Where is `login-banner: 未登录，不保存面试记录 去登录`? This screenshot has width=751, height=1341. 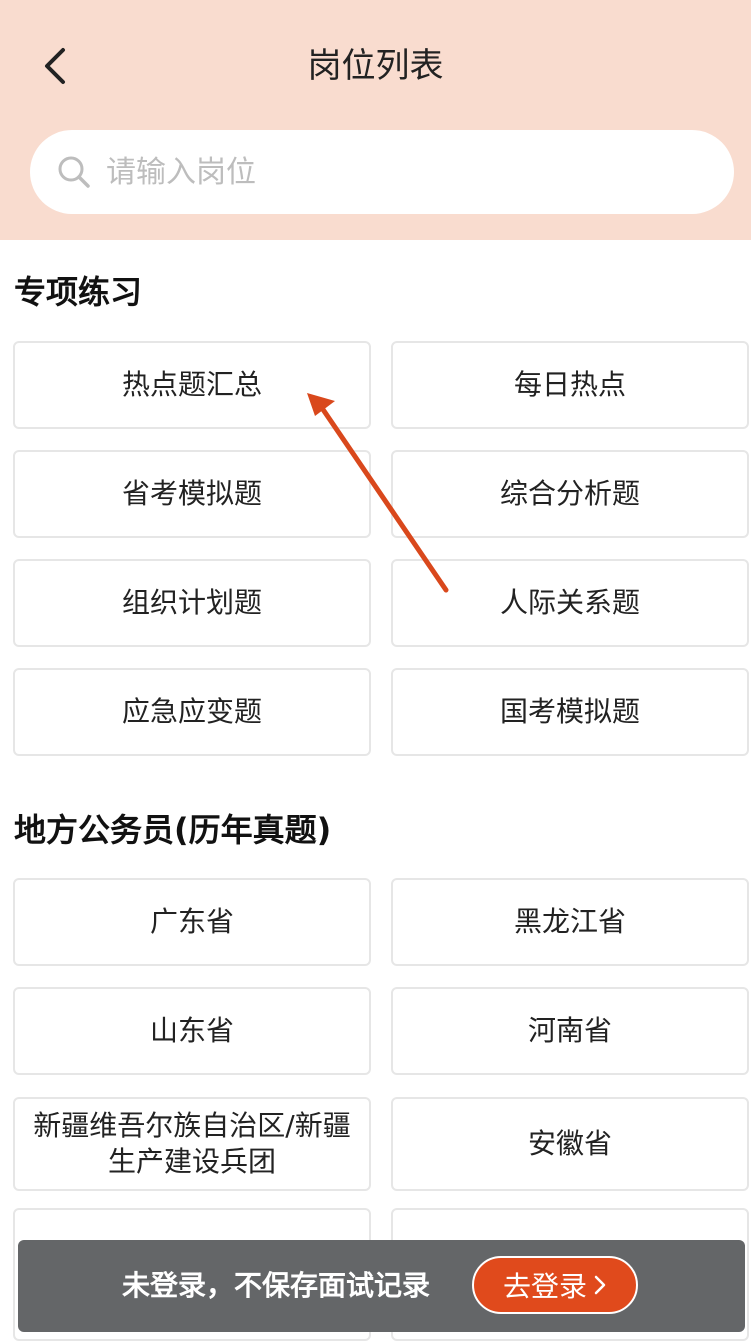 login-banner: 未登录，不保存面试记录 去登录 is located at coordinates (381, 1286).